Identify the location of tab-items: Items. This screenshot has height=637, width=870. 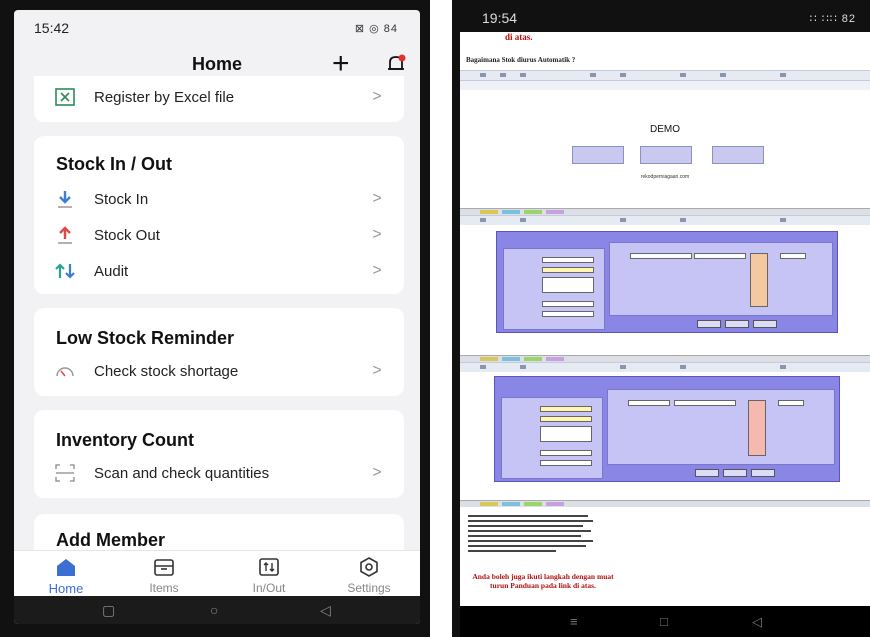
(164, 574).